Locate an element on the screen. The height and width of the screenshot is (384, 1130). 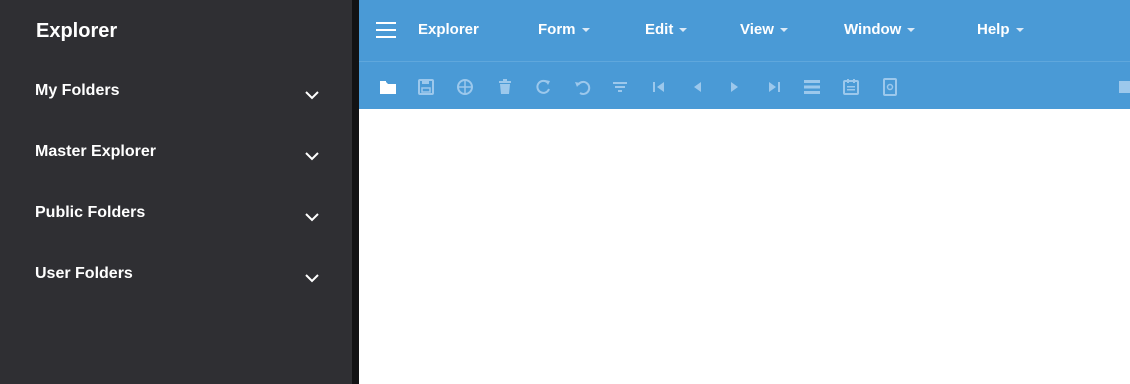
sidebar-title: Explorer is located at coordinates (77, 31).